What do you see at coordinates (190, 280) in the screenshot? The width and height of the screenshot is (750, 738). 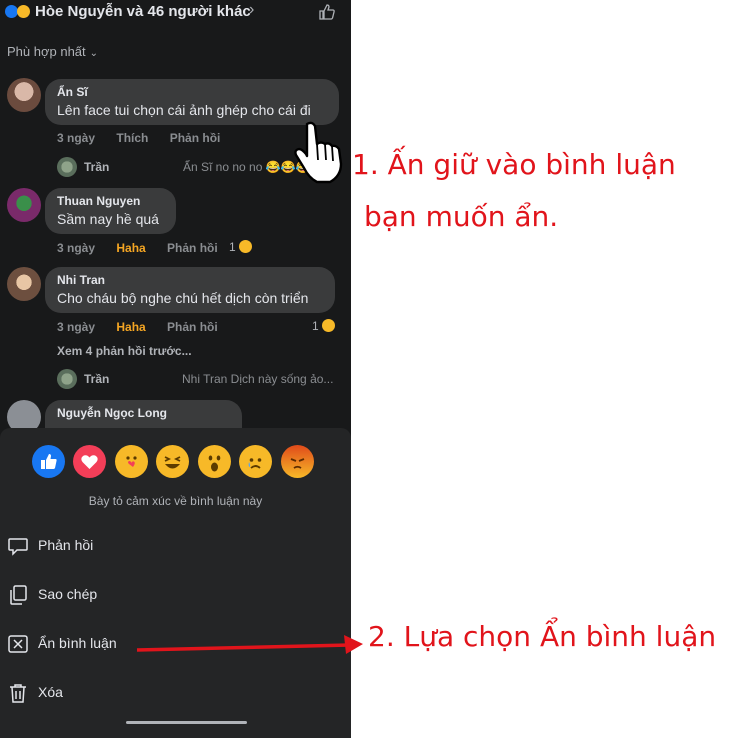 I see `comment-author: Nhi Tran` at bounding box center [190, 280].